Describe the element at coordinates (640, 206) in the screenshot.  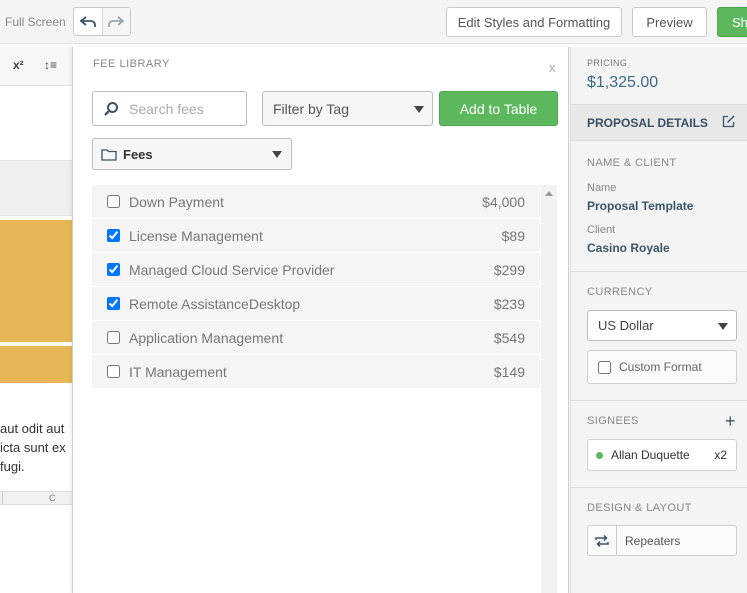
I see `name-value: Proposal Template` at that location.